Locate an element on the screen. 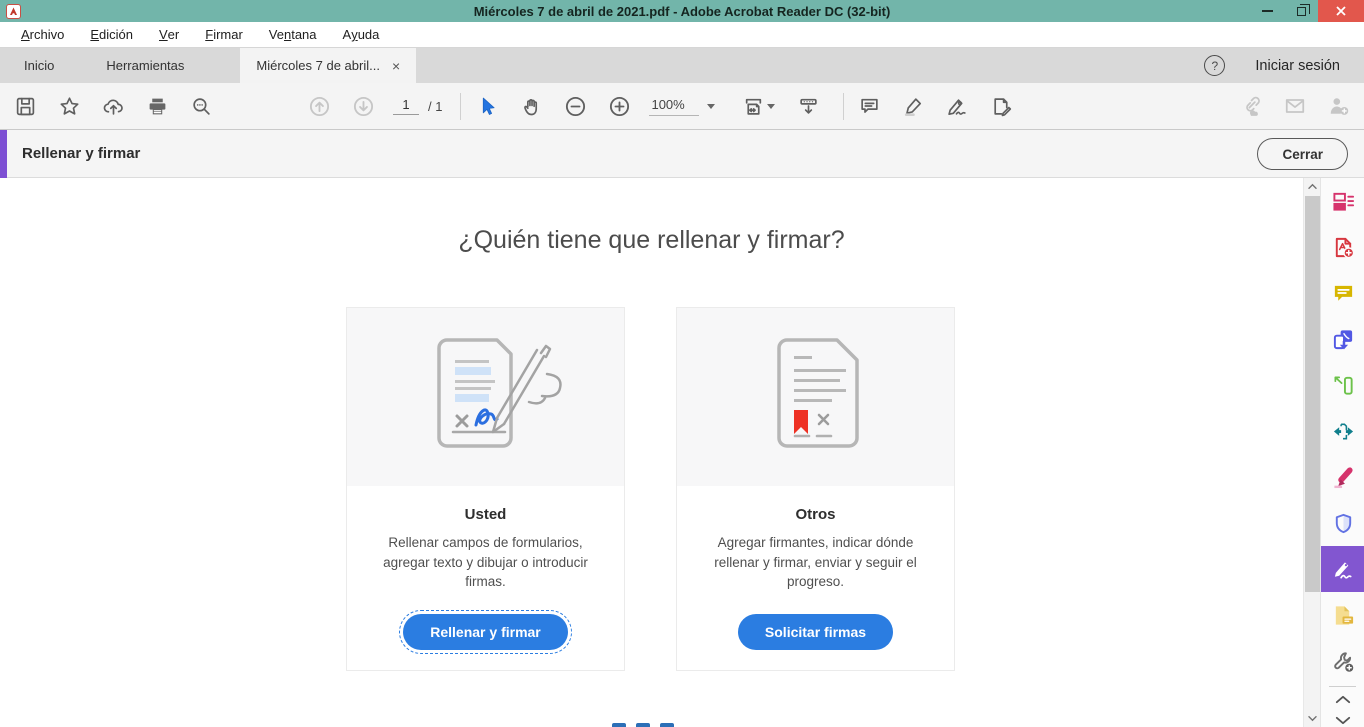 The width and height of the screenshot is (1364, 727). zoom-level-dropdown: 100% is located at coordinates (682, 106).